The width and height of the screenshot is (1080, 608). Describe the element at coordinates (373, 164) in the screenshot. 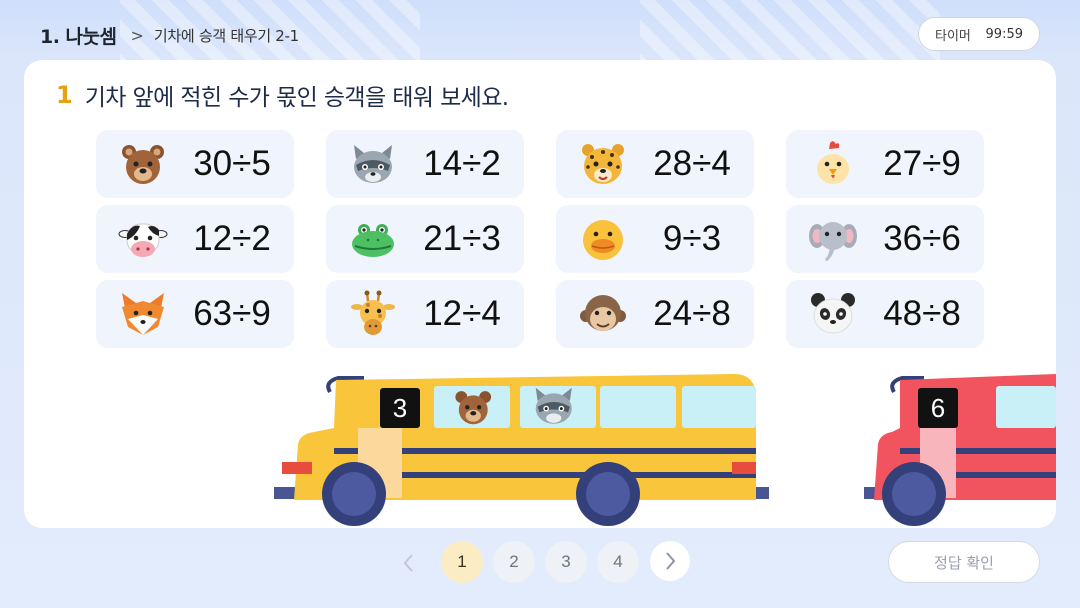

I see `raccoon-icon` at that location.